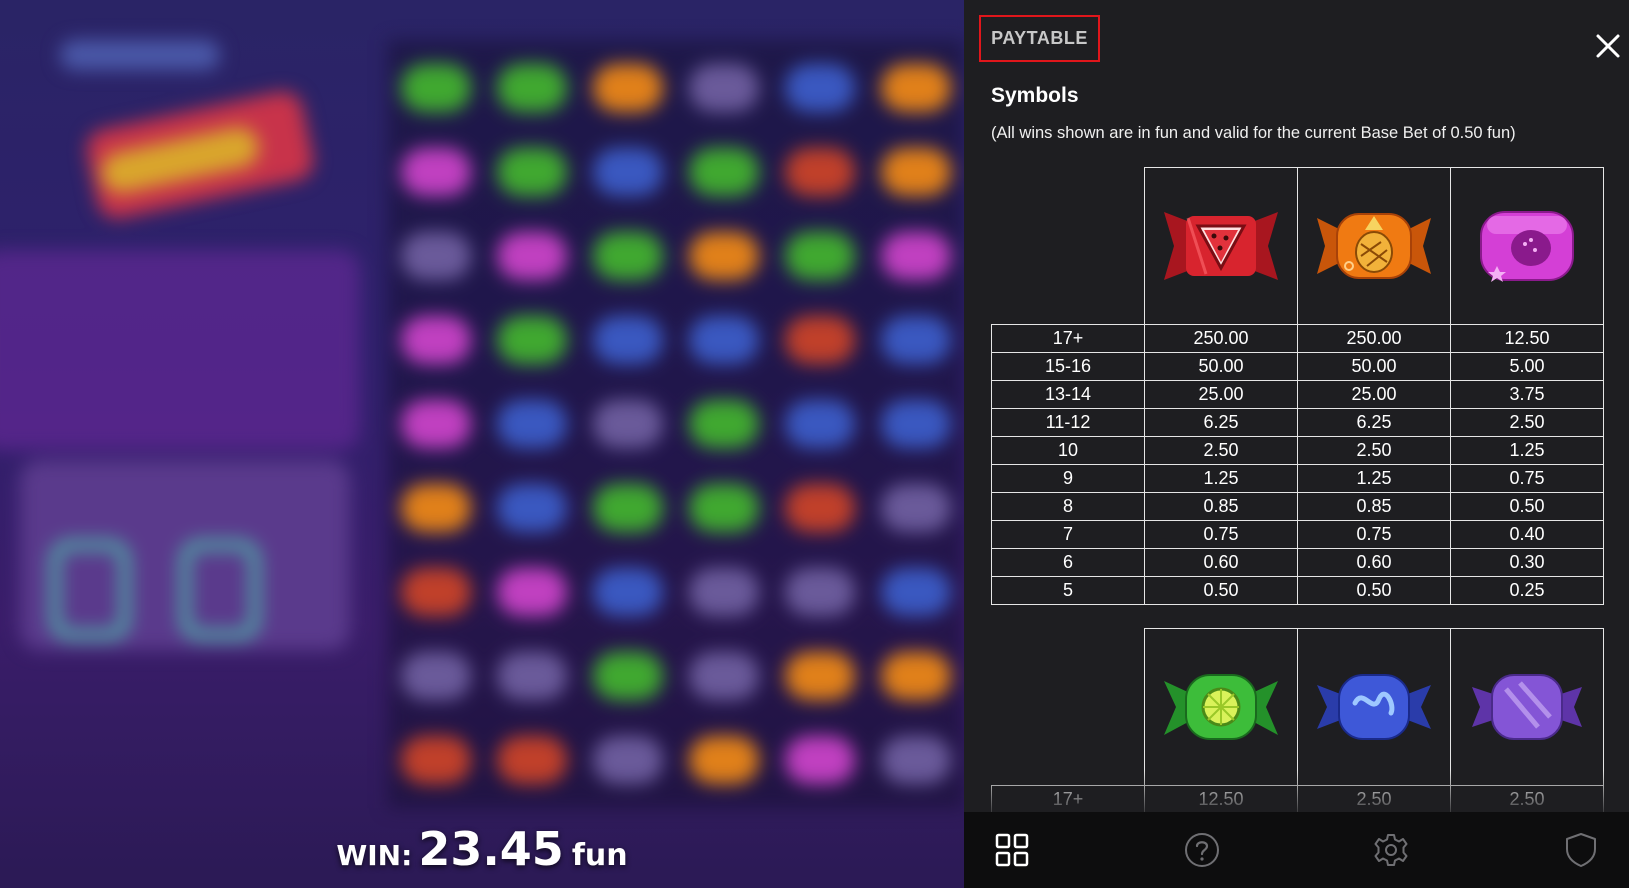 The width and height of the screenshot is (1629, 888). Describe the element at coordinates (1374, 798) in the screenshot. I see `payout-value-cell: 2.50` at that location.